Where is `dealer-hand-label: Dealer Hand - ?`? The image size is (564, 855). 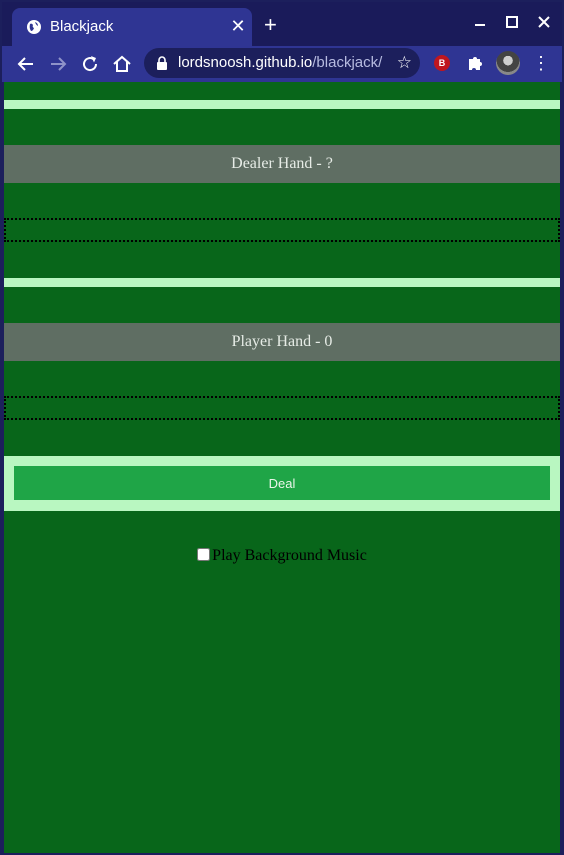 dealer-hand-label: Dealer Hand - ? is located at coordinates (282, 164).